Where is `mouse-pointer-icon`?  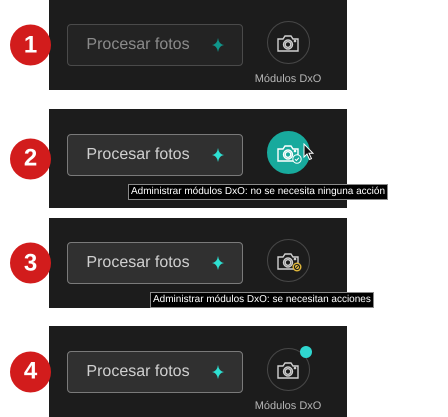
mouse-pointer-icon is located at coordinates (308, 152).